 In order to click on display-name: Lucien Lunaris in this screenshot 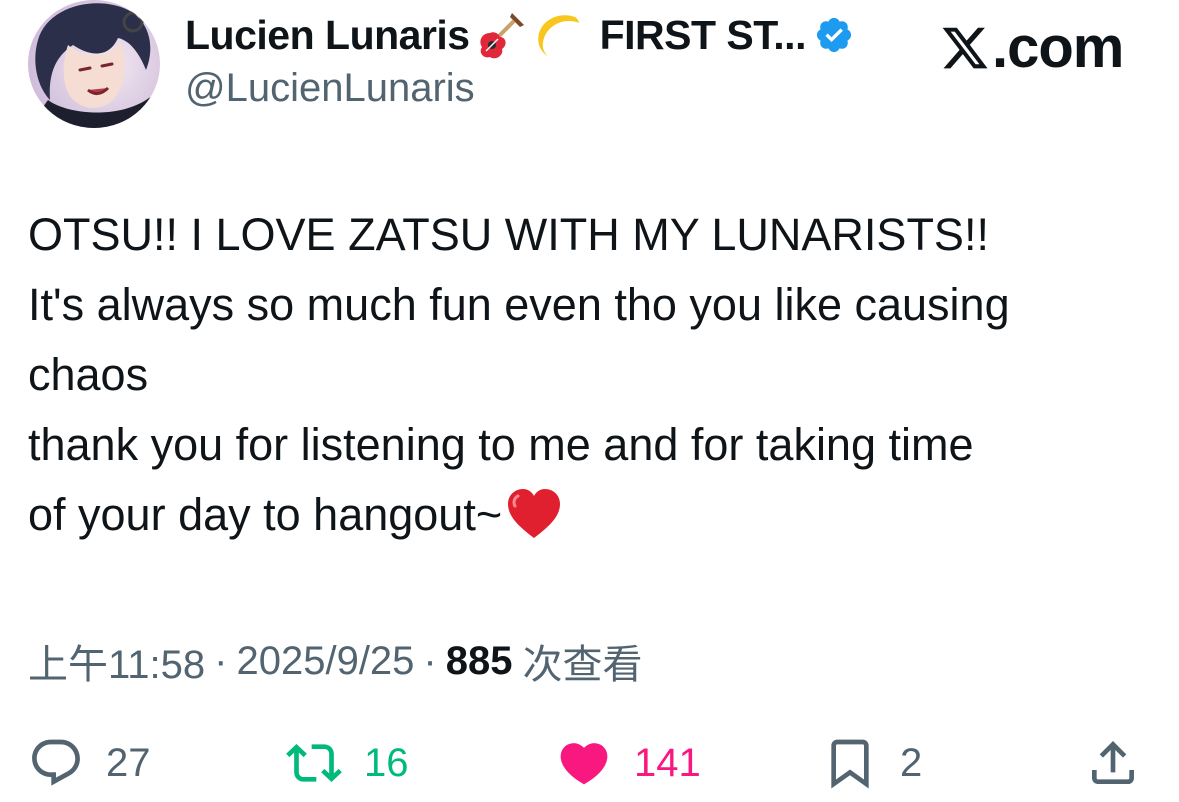, I will do `click(327, 35)`.